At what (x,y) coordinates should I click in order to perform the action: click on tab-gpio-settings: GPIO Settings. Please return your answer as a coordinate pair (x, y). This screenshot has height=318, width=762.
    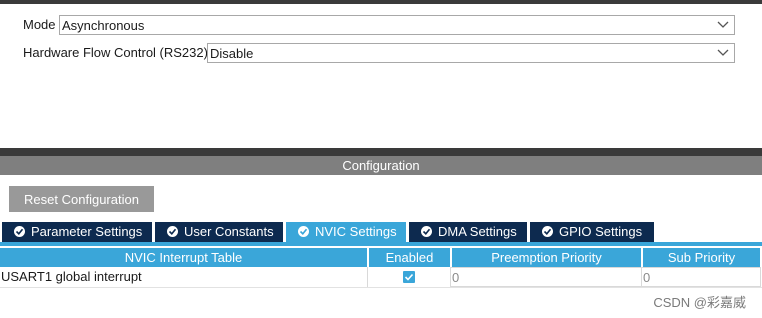
    Looking at the image, I should click on (592, 232).